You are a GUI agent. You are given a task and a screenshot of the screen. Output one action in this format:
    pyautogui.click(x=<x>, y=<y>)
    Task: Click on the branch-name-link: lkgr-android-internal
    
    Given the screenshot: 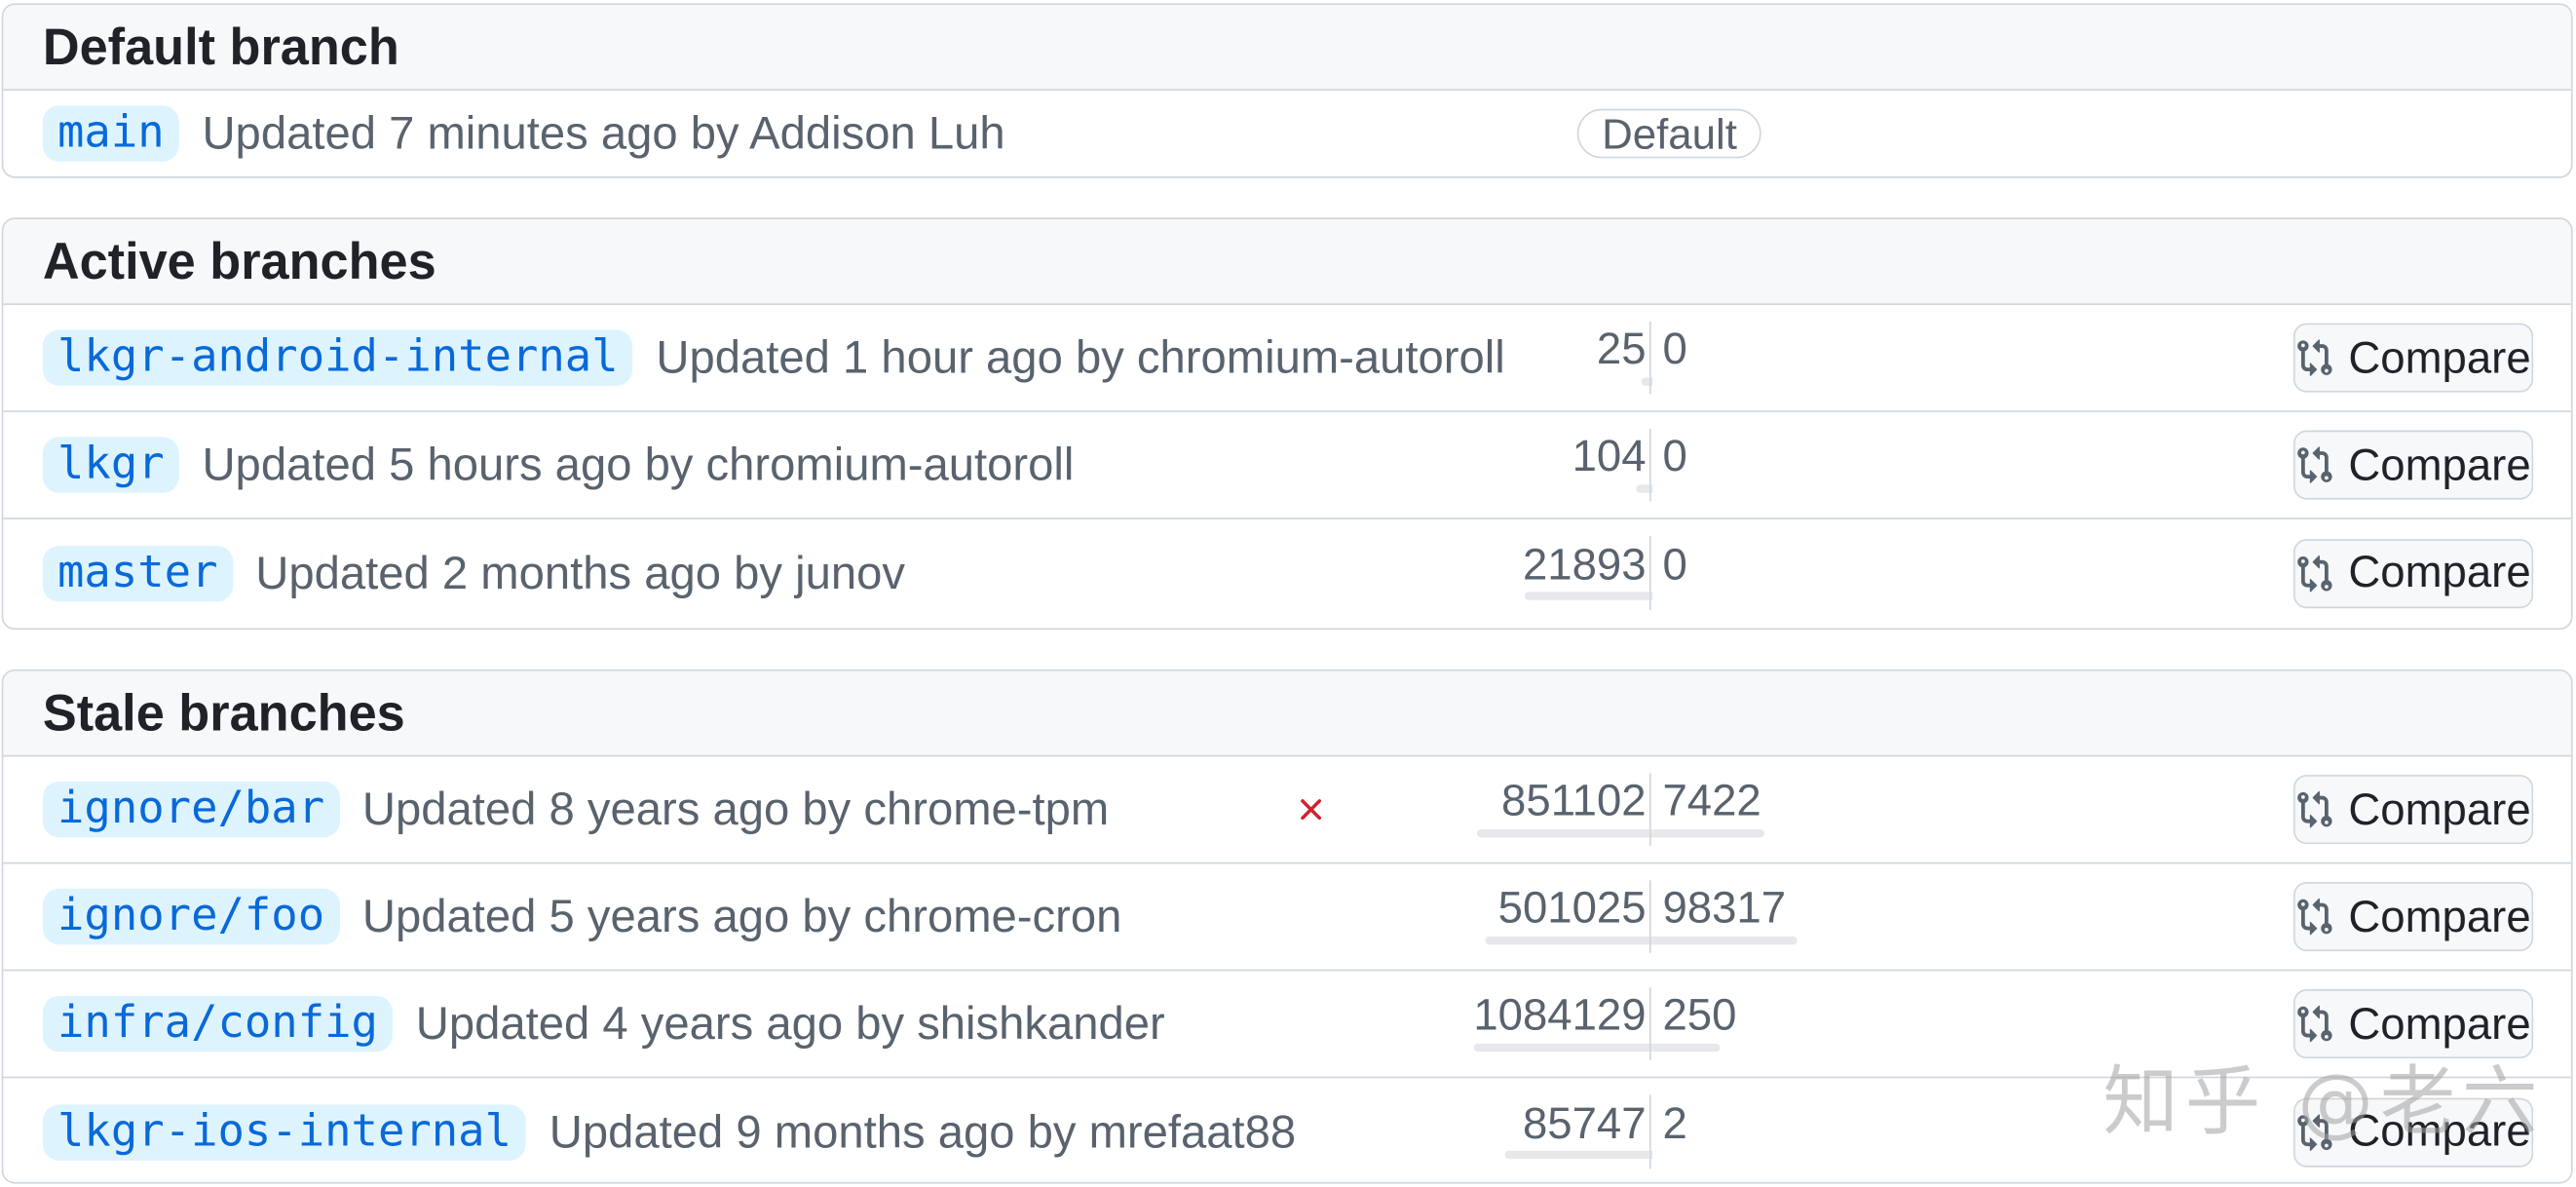 What is the action you would take?
    pyautogui.click(x=337, y=357)
    